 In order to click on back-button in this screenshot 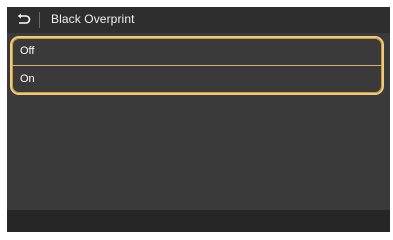, I will do `click(23, 20)`.